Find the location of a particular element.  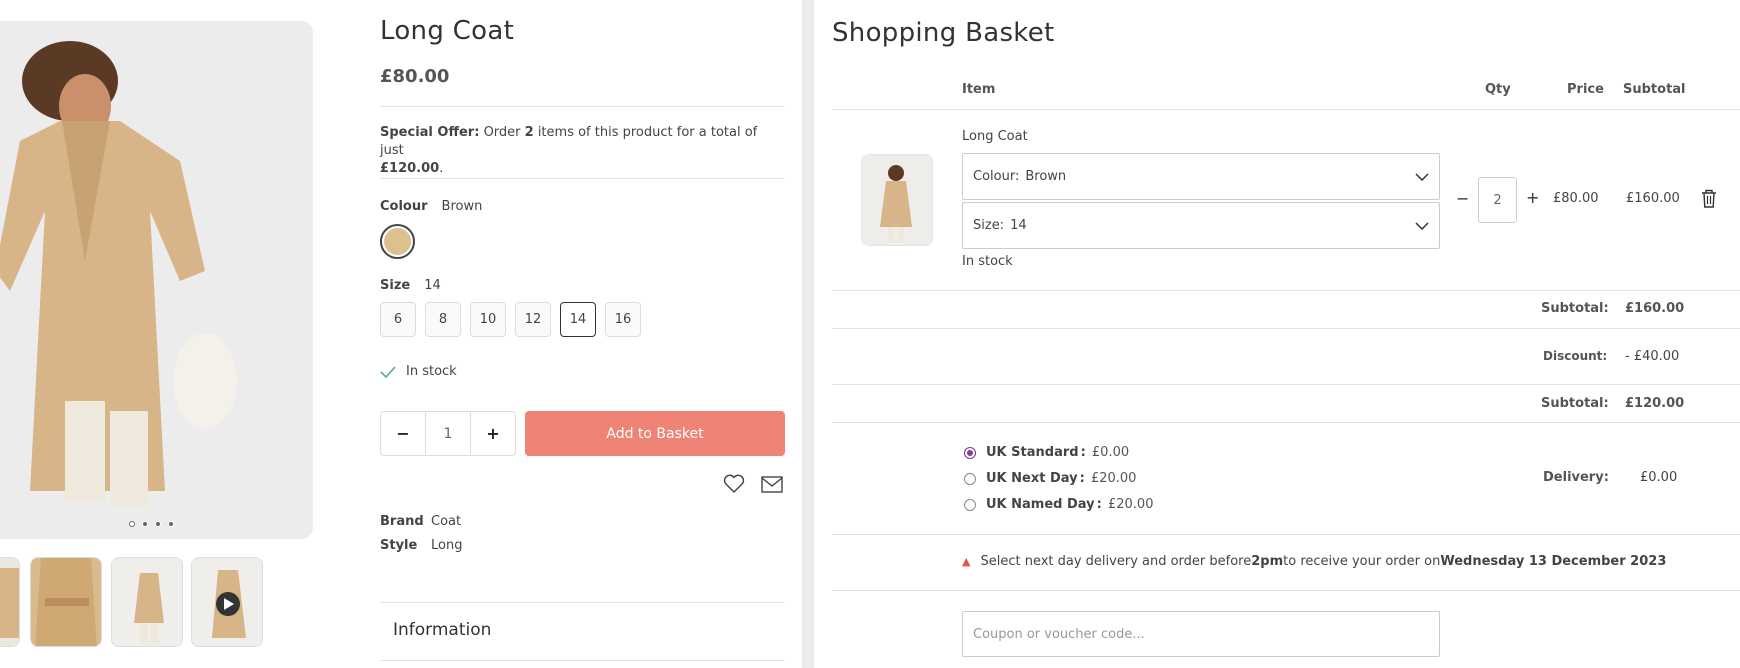

cart-qty-plus-button: + is located at coordinates (1532, 197).